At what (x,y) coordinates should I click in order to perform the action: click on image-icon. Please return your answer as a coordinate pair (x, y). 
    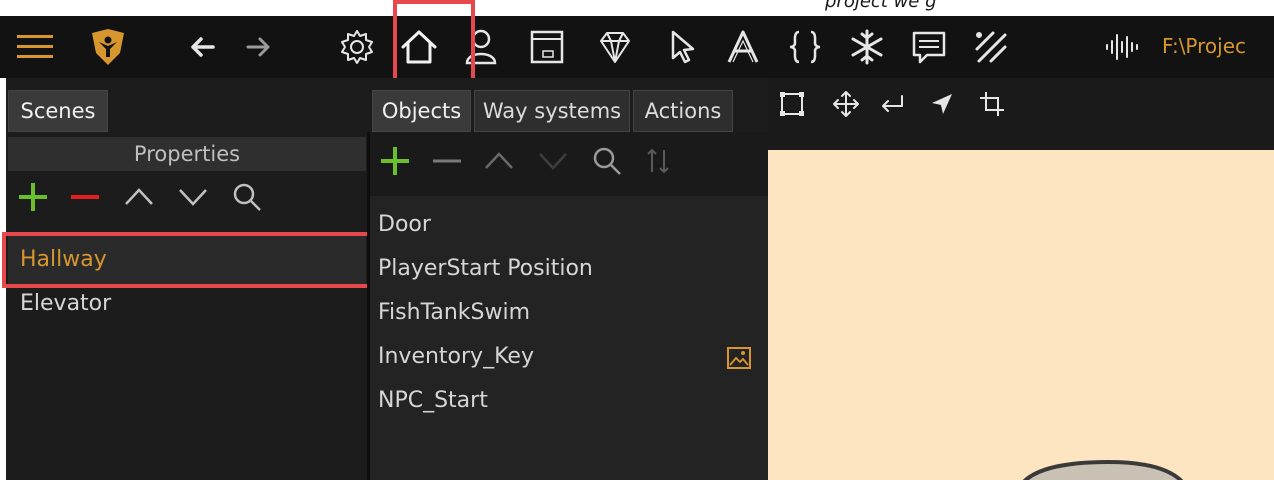
    Looking at the image, I should click on (739, 358).